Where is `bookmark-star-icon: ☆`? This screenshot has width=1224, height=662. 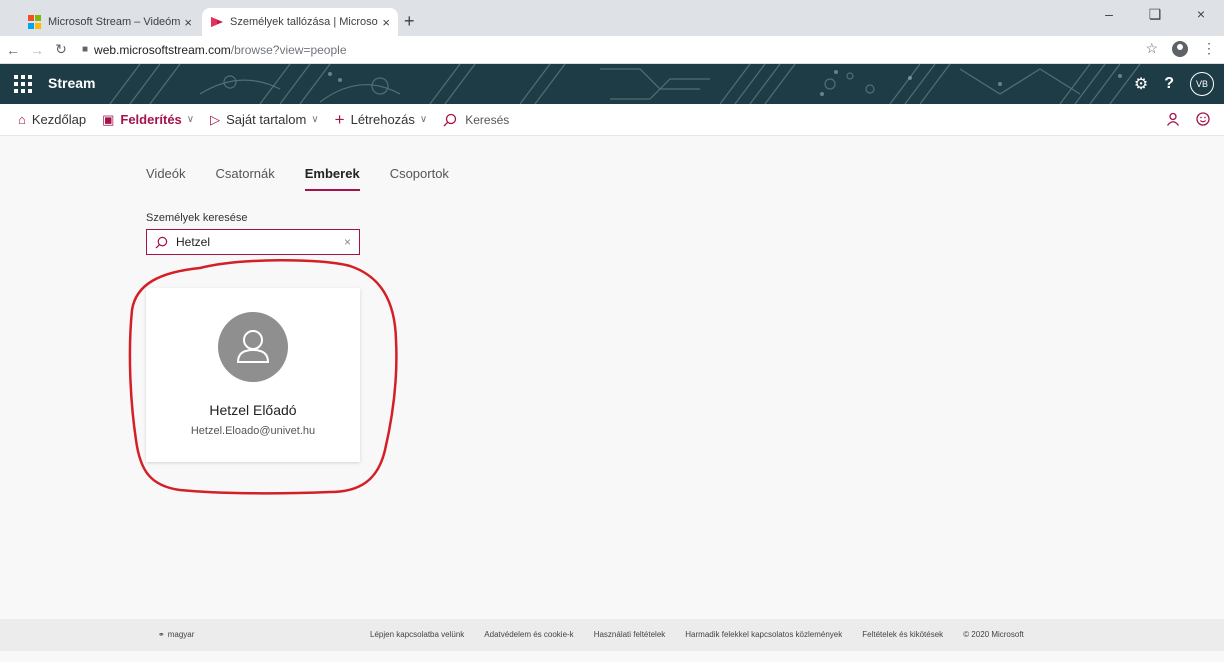
bookmark-star-icon: ☆ is located at coordinates (1151, 48).